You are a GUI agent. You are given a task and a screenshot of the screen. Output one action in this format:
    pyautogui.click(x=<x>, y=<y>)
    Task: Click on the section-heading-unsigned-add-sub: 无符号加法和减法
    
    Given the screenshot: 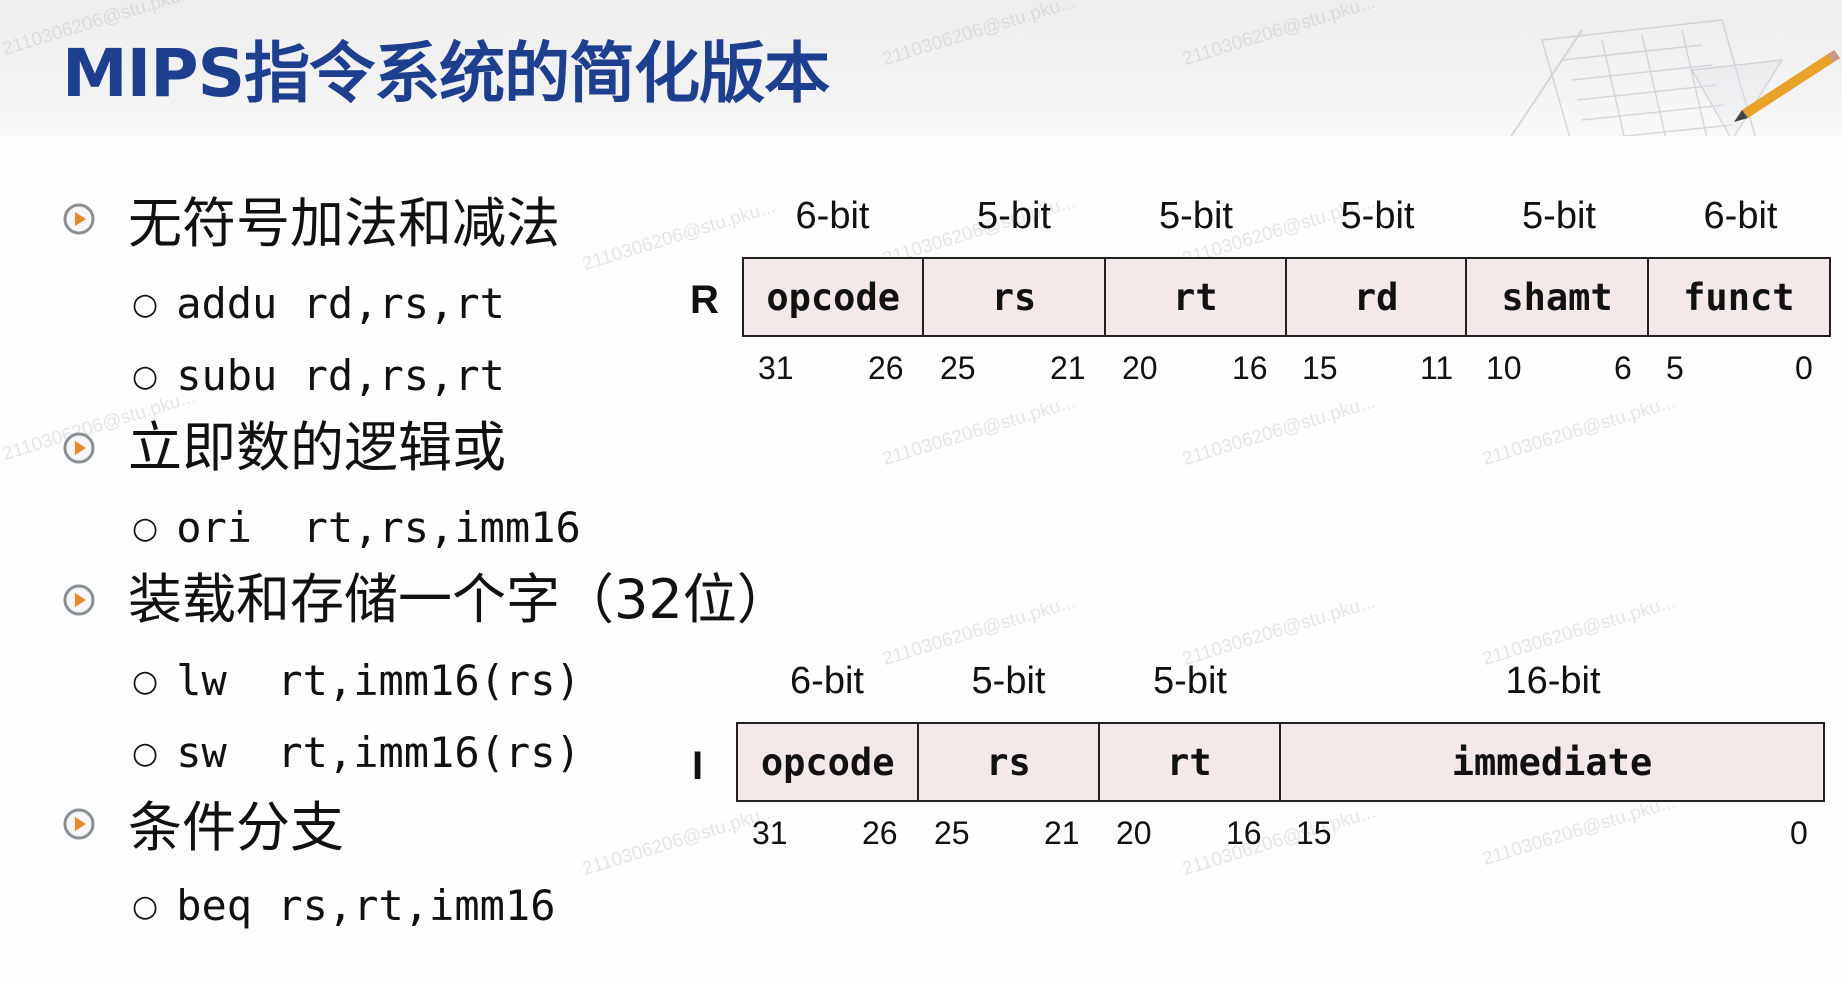 What is the action you would take?
    pyautogui.click(x=344, y=223)
    